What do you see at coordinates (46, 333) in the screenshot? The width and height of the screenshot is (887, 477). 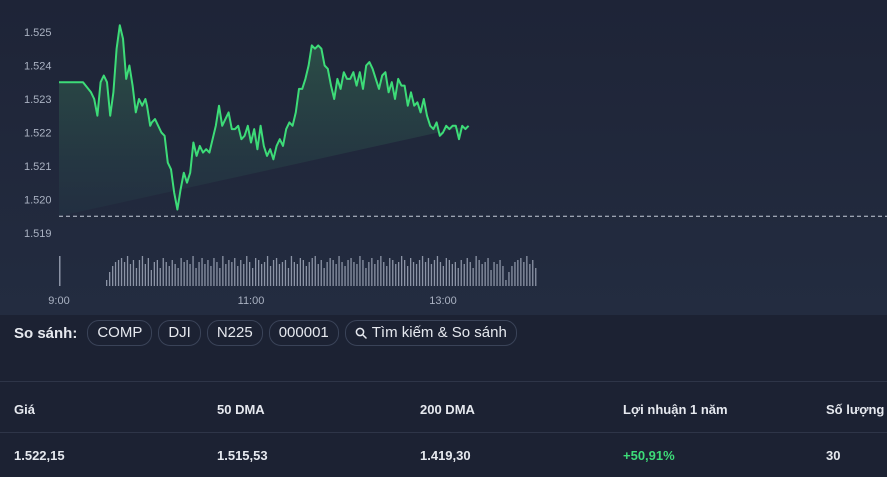 I see `compare-label: So sánh:` at bounding box center [46, 333].